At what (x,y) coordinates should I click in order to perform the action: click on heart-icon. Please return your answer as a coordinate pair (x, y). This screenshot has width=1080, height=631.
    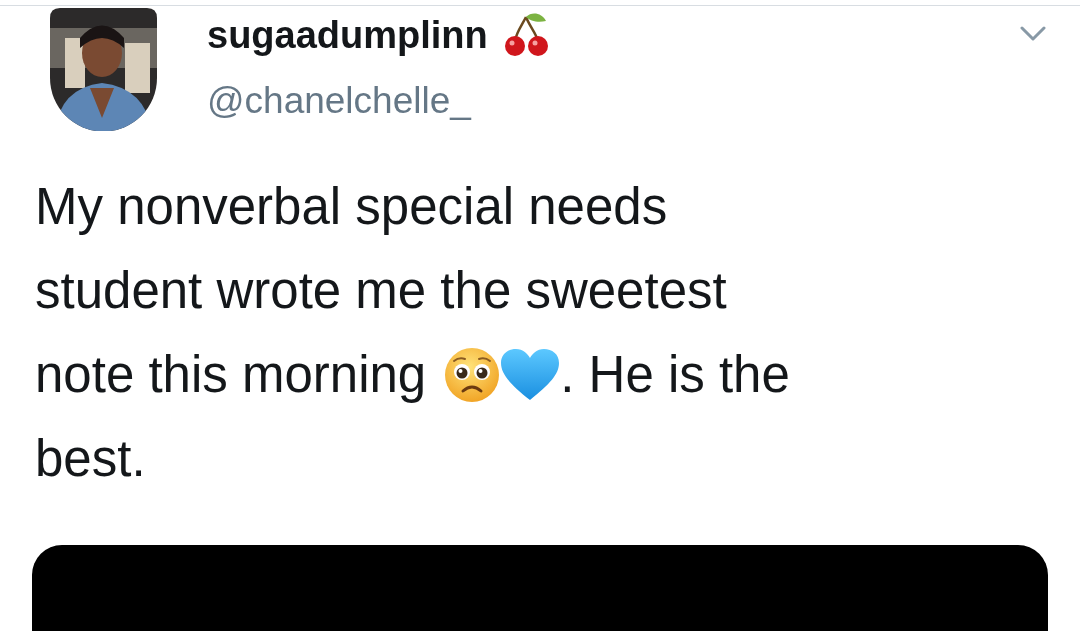
    Looking at the image, I should click on (530, 375).